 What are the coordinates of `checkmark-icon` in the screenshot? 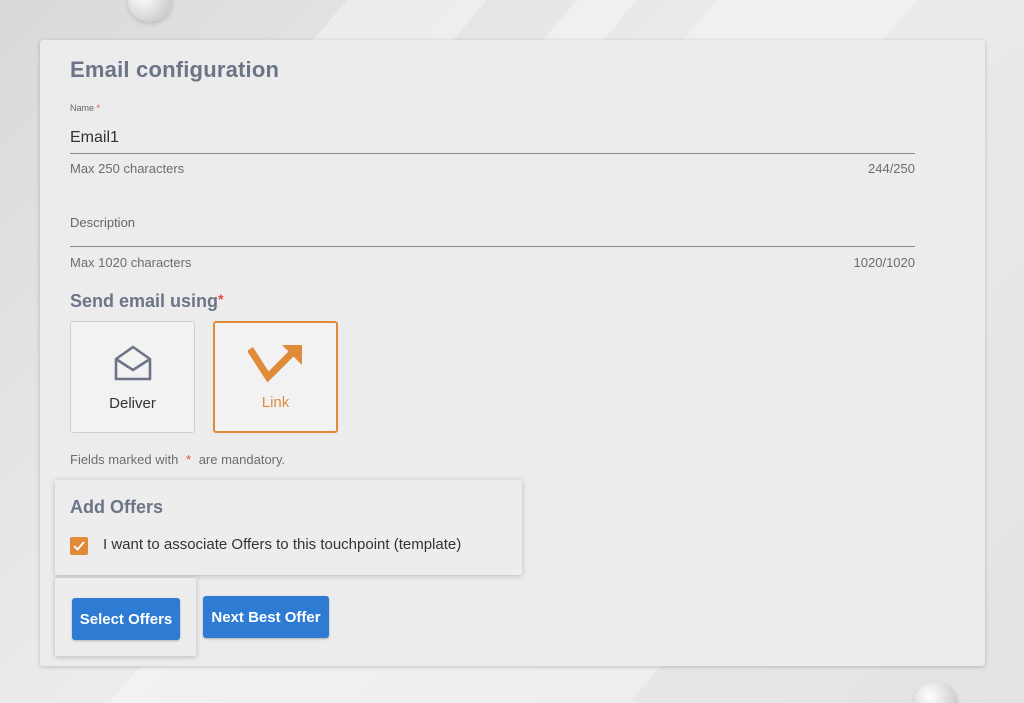 It's located at (79, 546).